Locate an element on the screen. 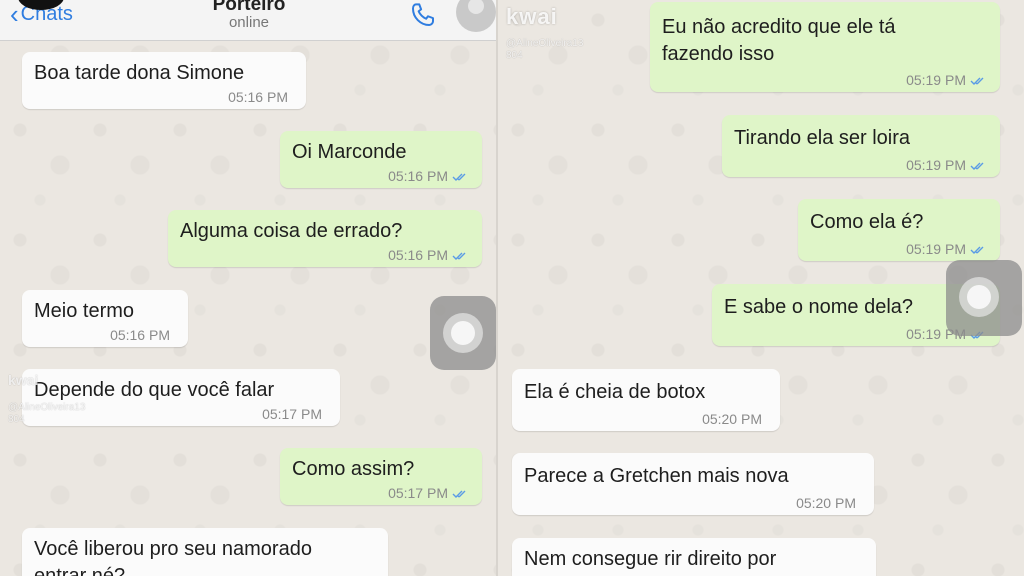 The image size is (1024, 576). message-text: Depende do que você falar is located at coordinates (154, 390).